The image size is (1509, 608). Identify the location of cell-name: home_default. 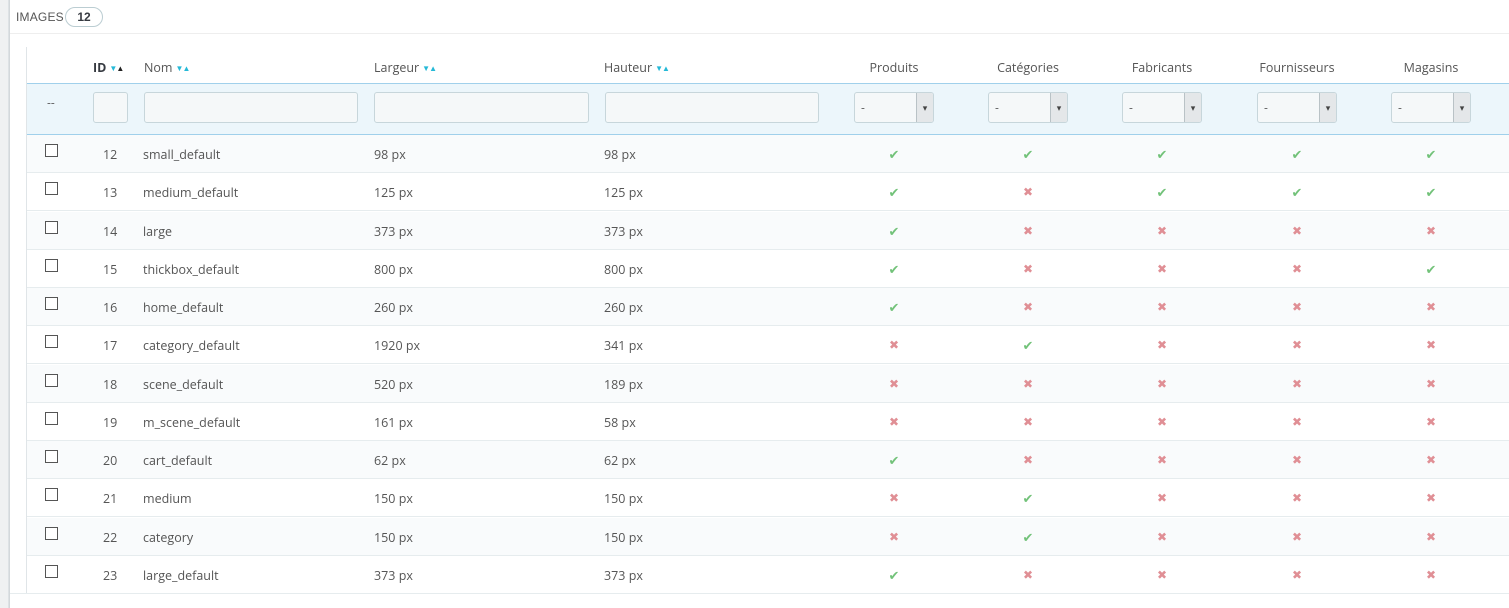
(183, 307).